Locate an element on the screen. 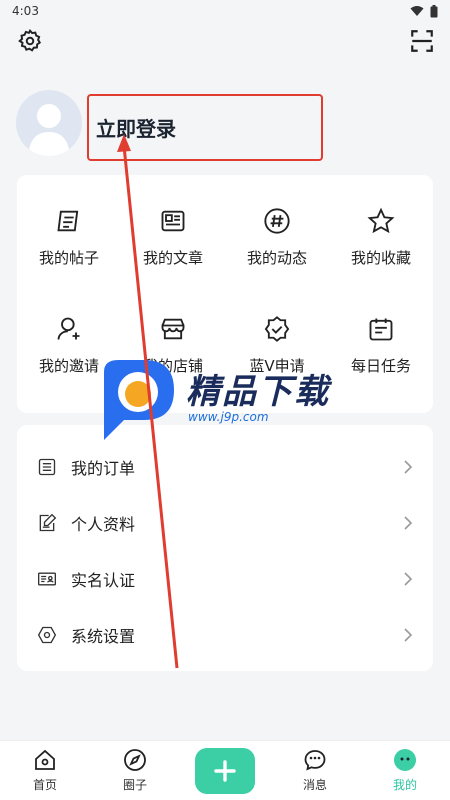  login-button: 立即登录 is located at coordinates (136, 127).